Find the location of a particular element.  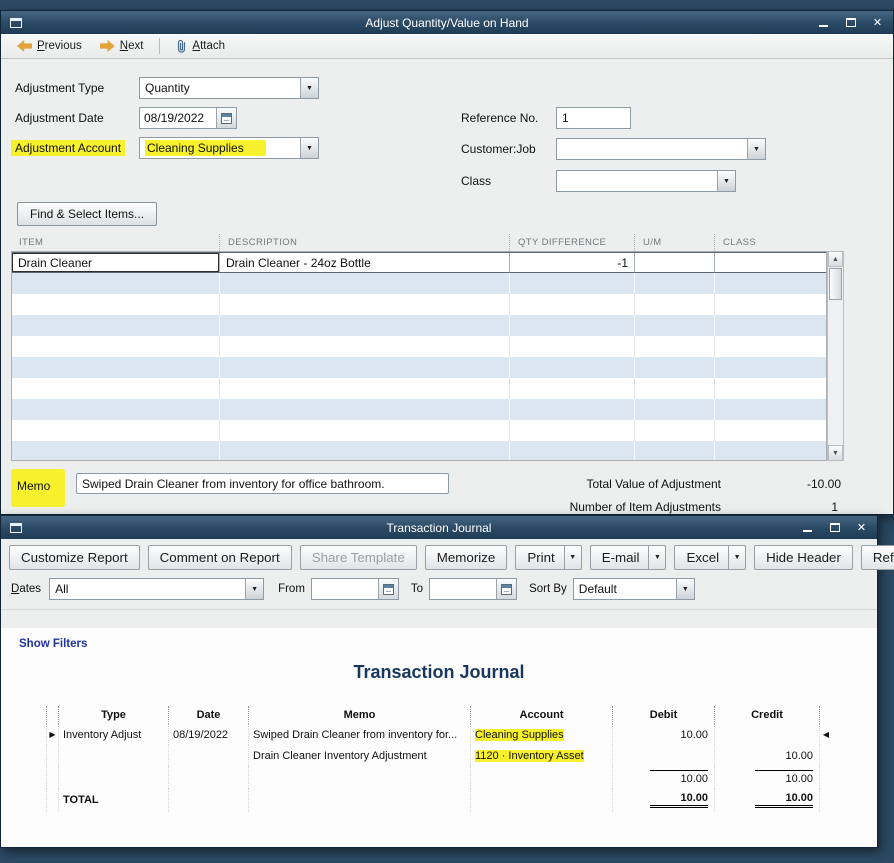

dates-dropdown: All ▼ is located at coordinates (157, 589).